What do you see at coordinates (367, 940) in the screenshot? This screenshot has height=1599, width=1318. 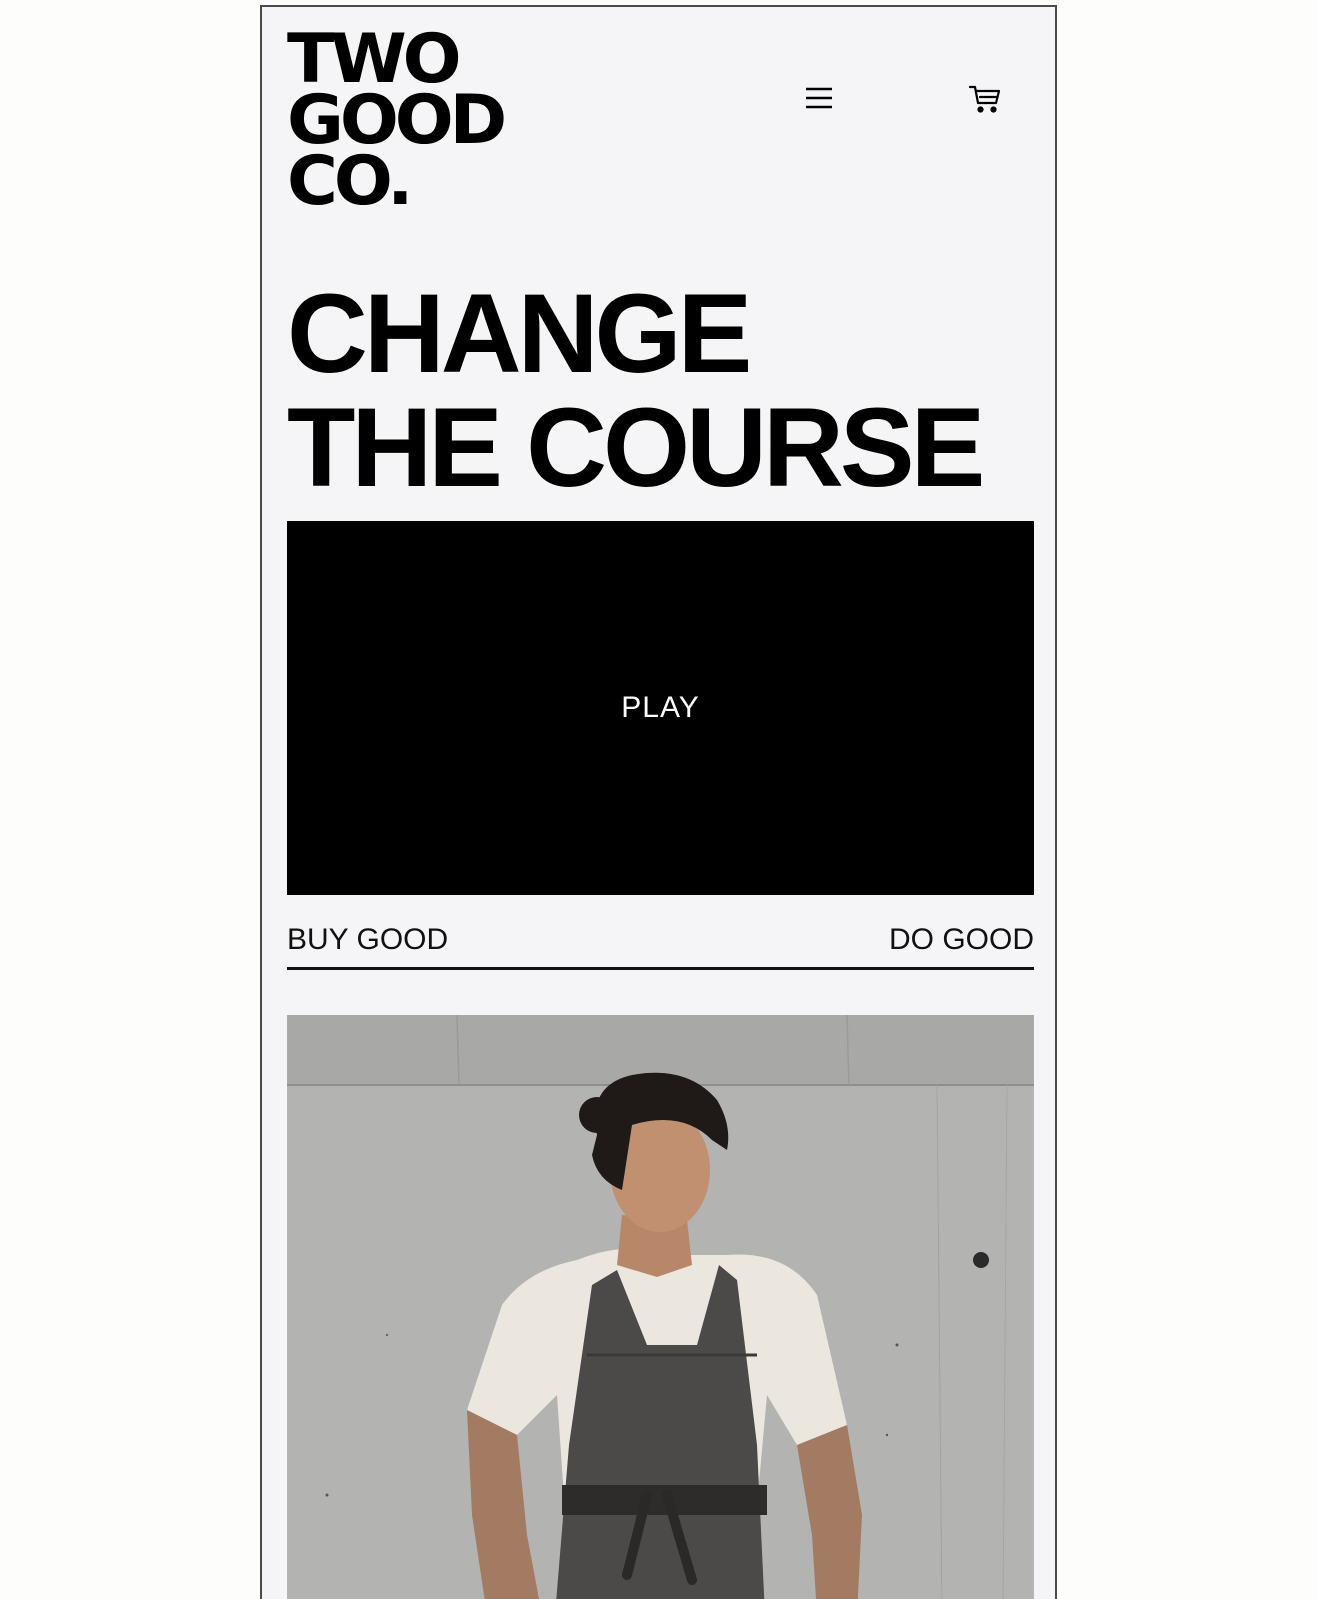 I see `tab-buy-good: BUY GOOD` at bounding box center [367, 940].